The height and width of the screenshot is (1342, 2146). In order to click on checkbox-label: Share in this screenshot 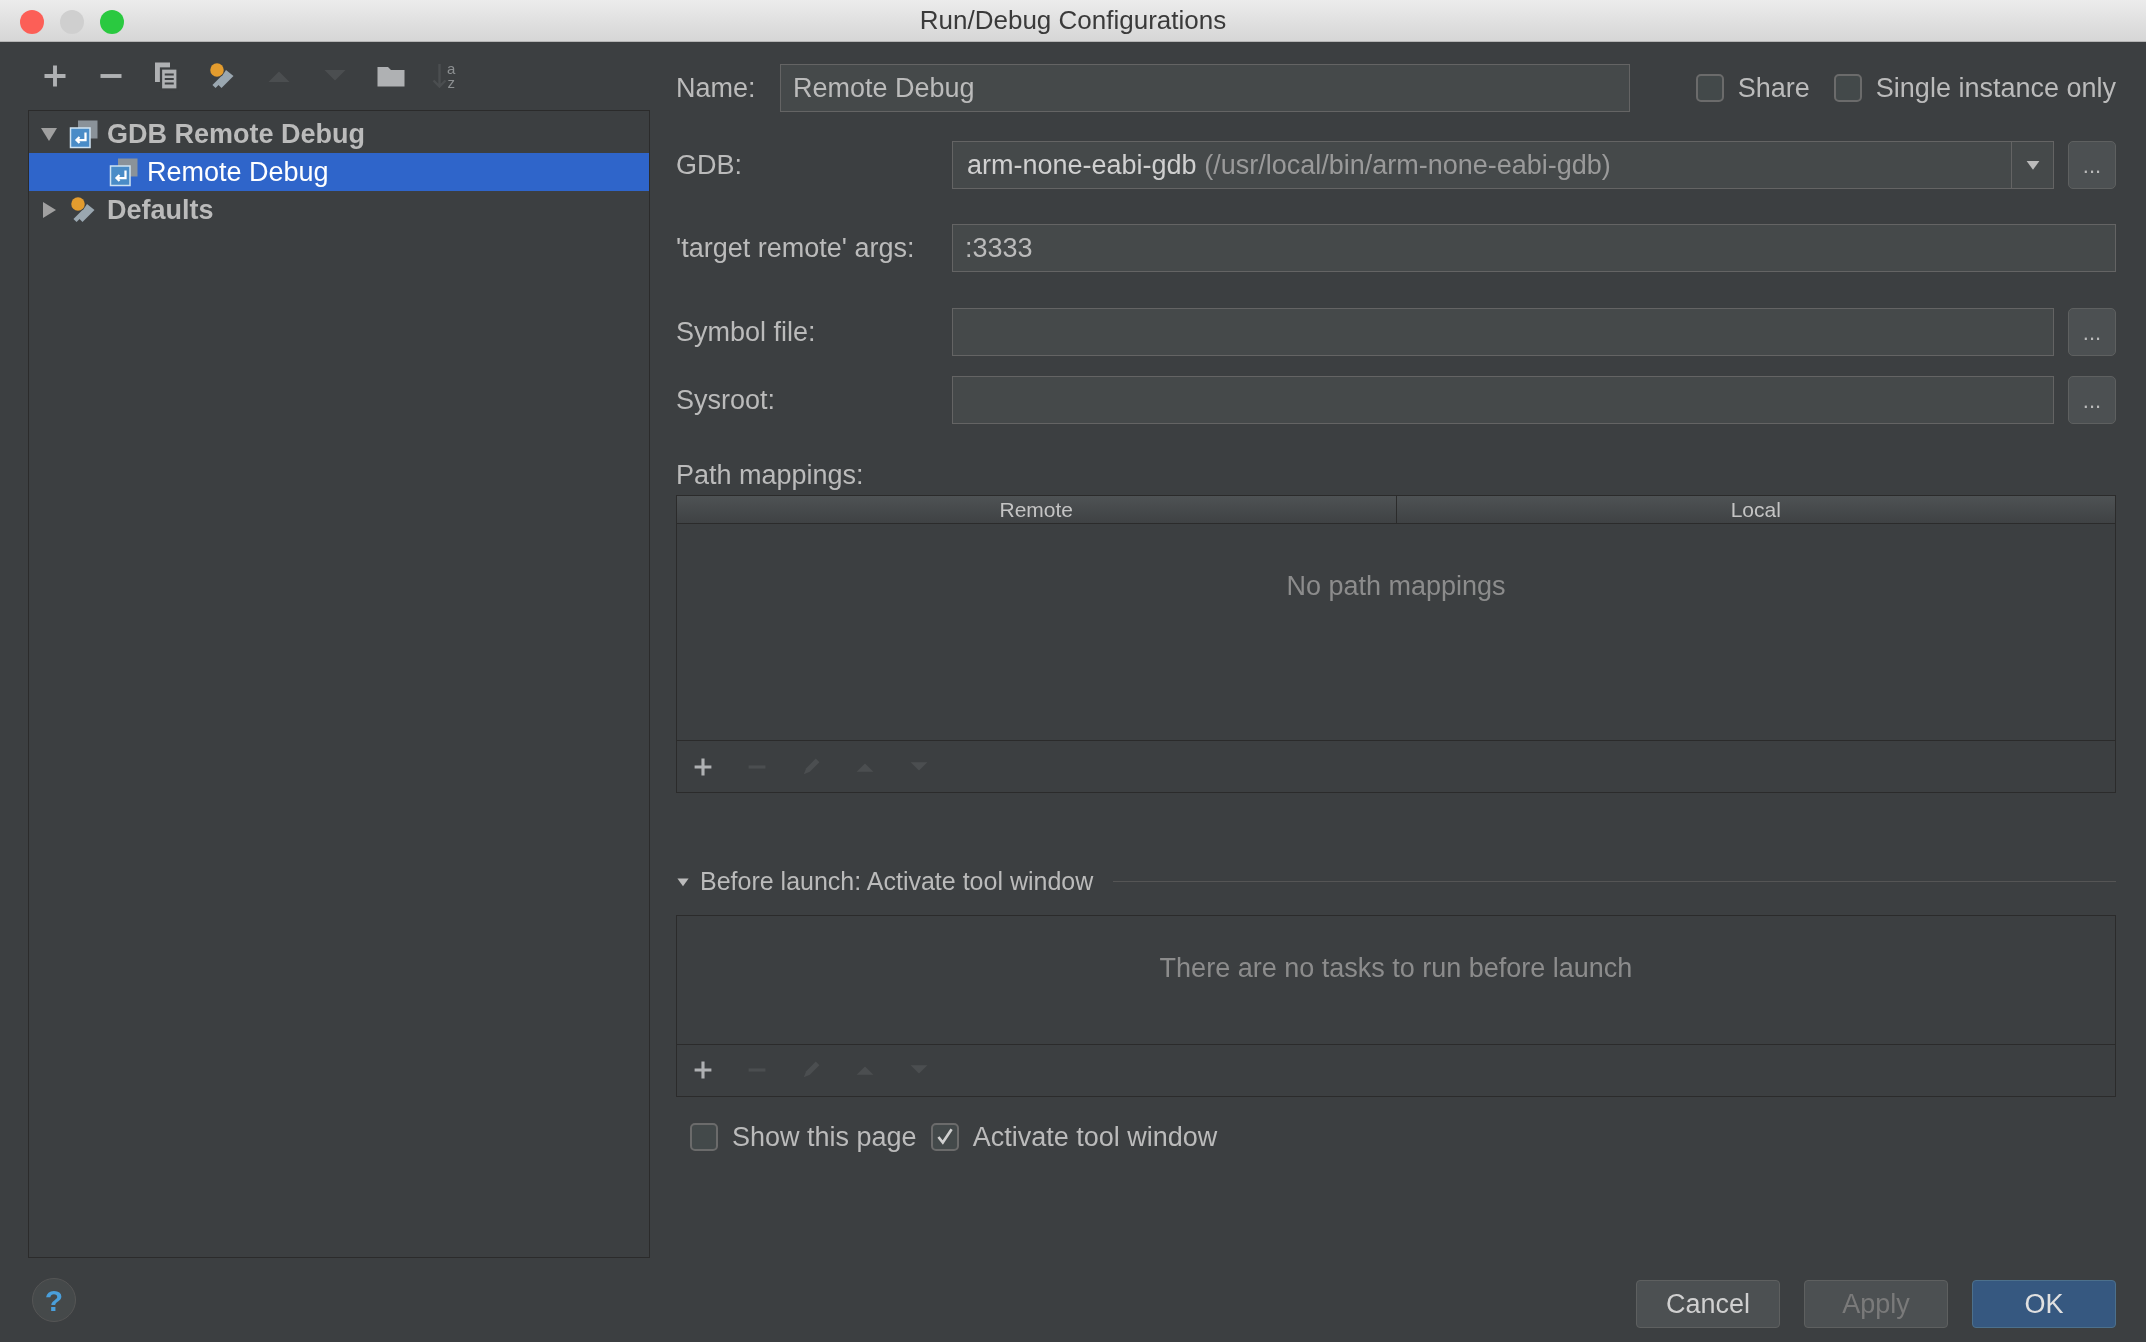, I will do `click(1773, 88)`.